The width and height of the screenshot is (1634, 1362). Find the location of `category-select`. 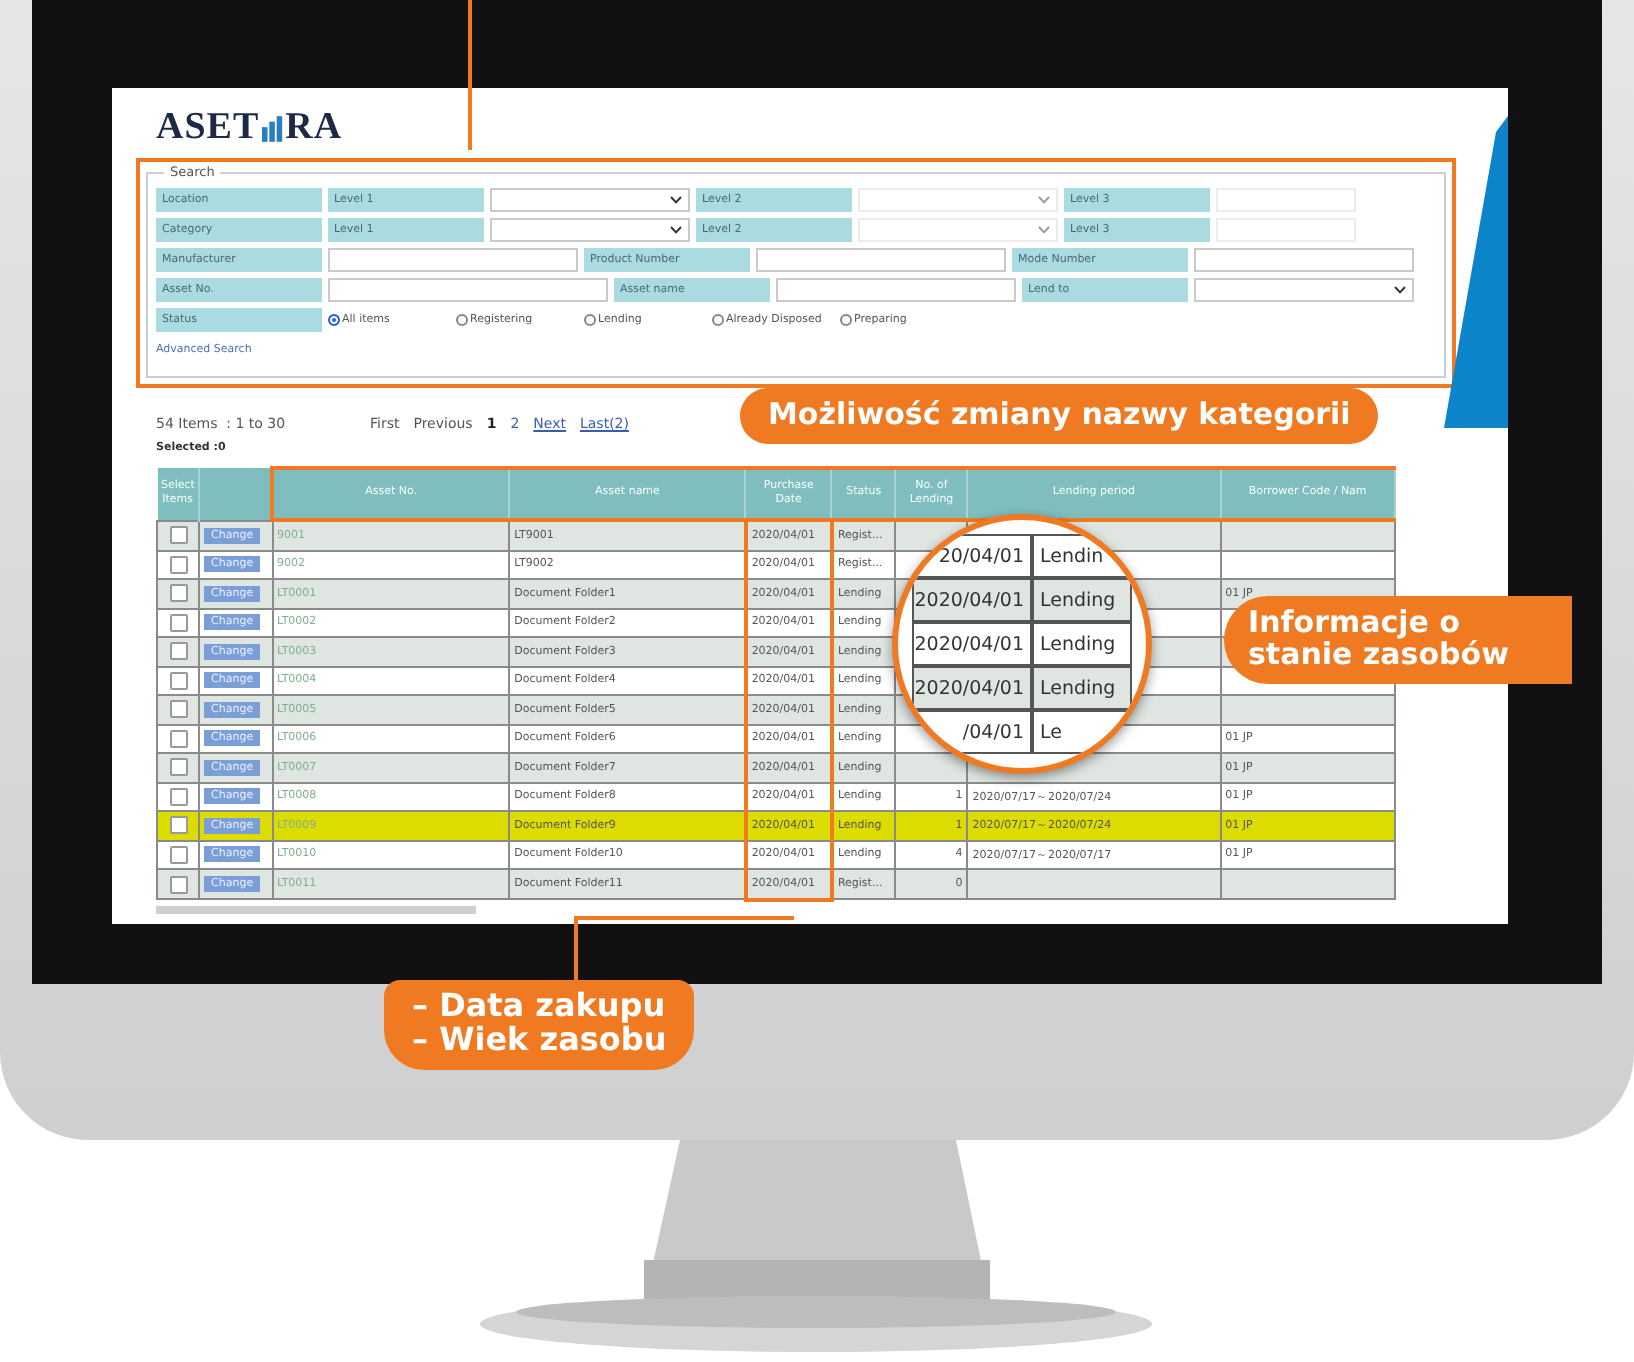

category-select is located at coordinates (590, 230).